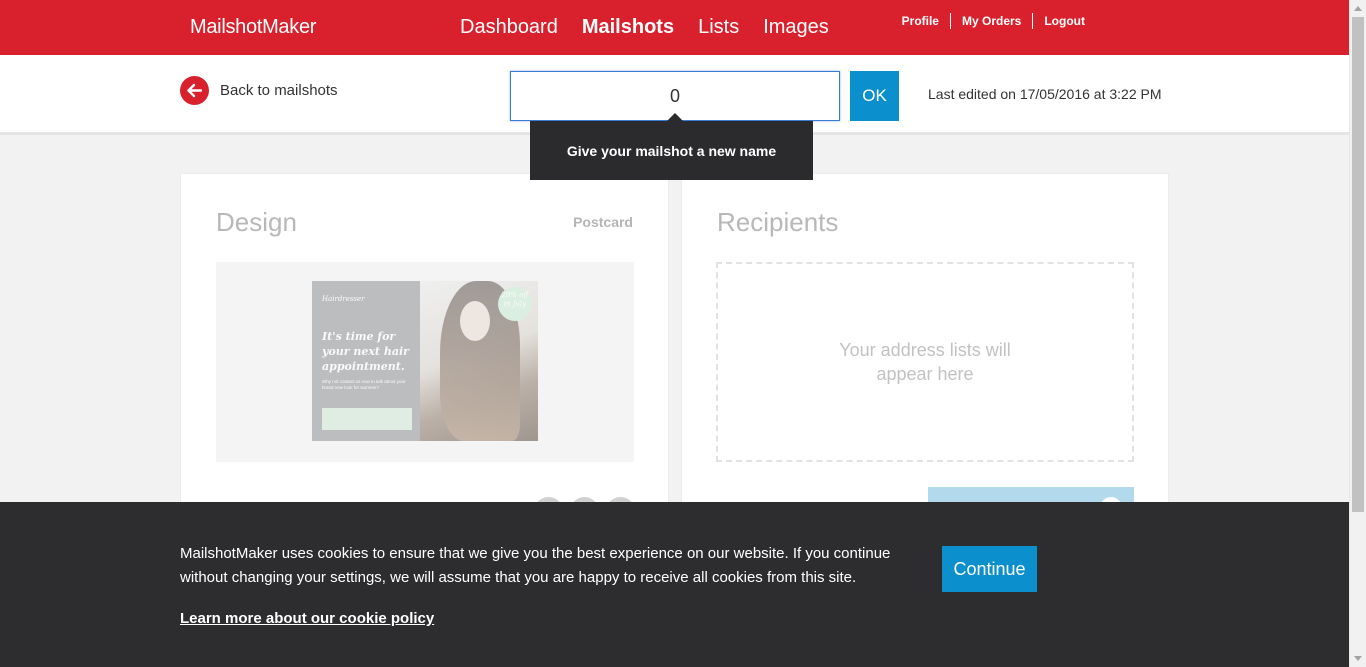 Image resolution: width=1366 pixels, height=667 pixels. I want to click on user-nav: Profile My Orders Logout, so click(993, 21).